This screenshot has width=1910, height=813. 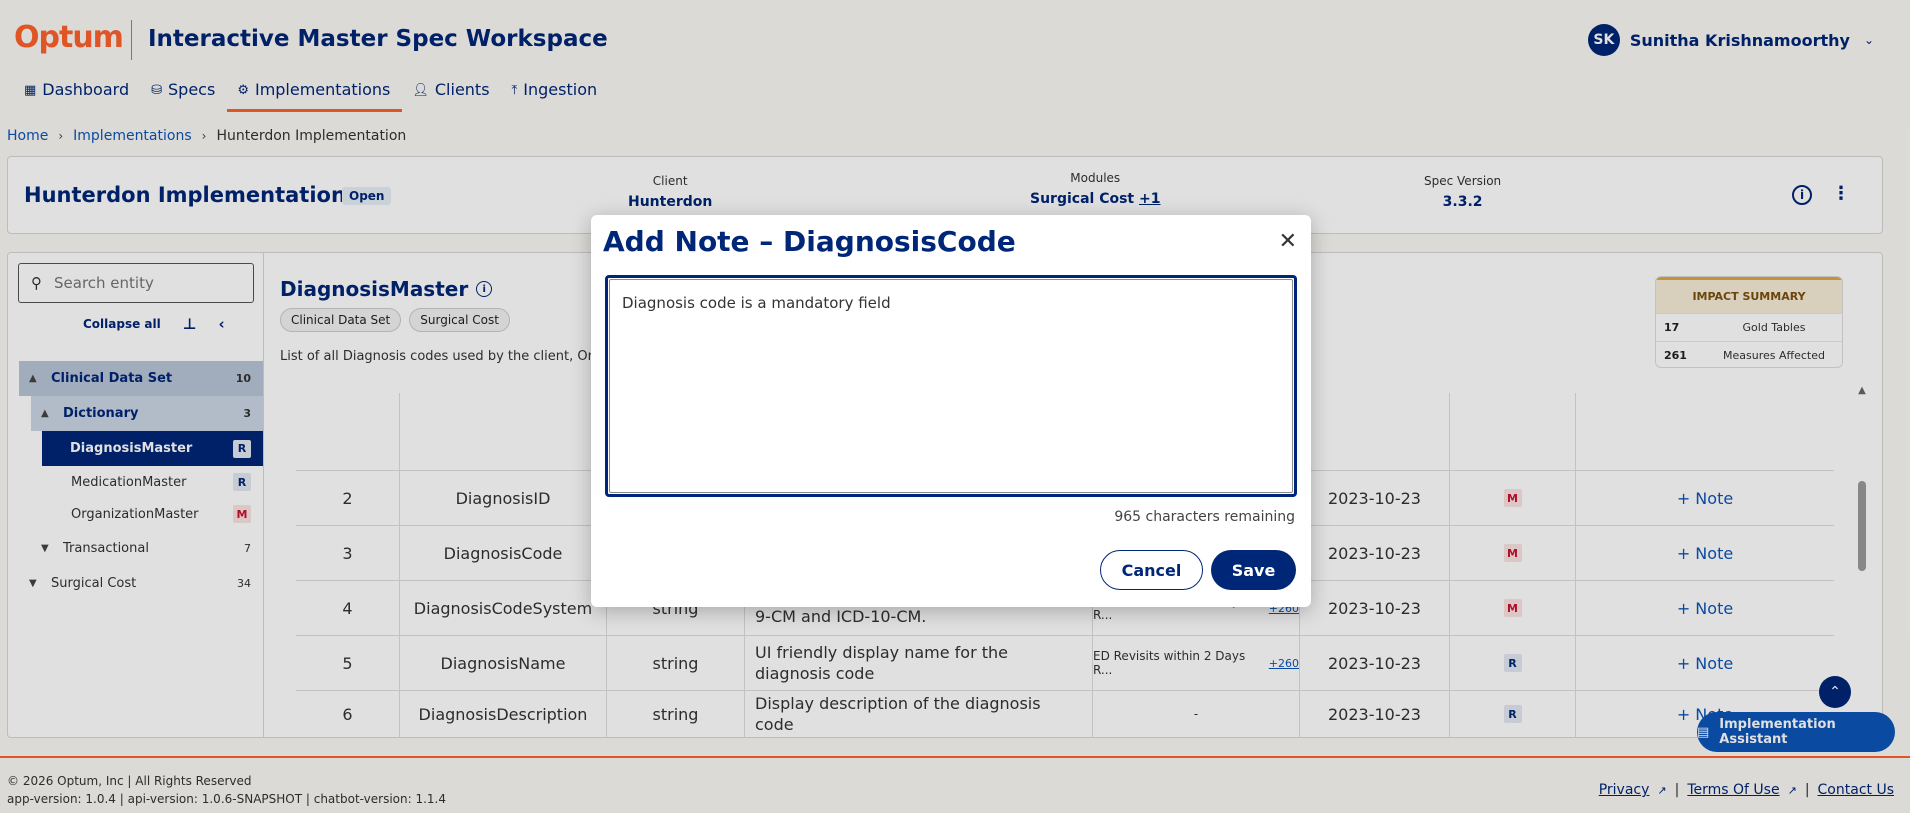 What do you see at coordinates (1253, 570) in the screenshot?
I see `save-button: Save` at bounding box center [1253, 570].